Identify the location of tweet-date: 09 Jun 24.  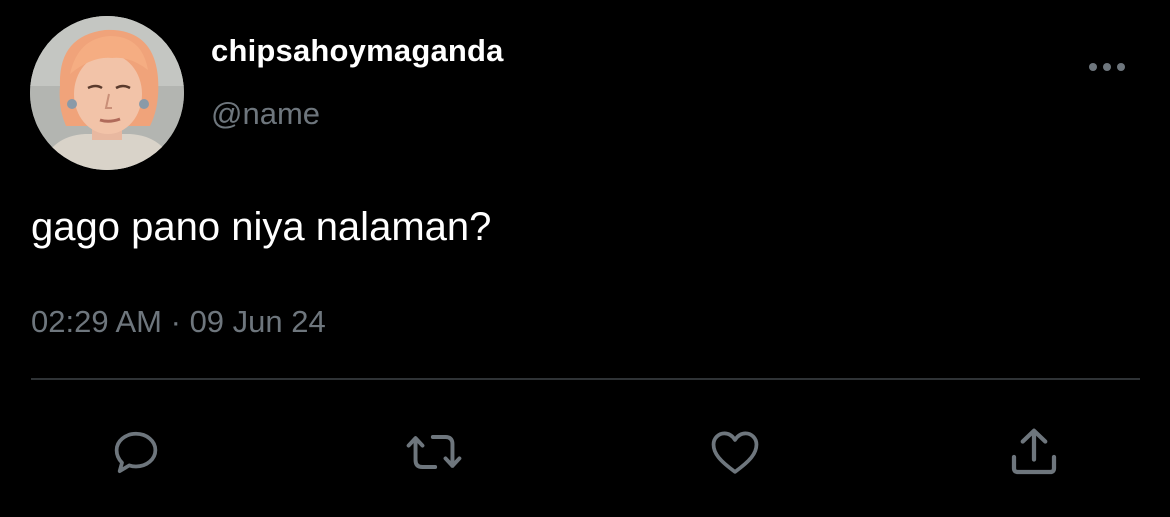
(257, 321).